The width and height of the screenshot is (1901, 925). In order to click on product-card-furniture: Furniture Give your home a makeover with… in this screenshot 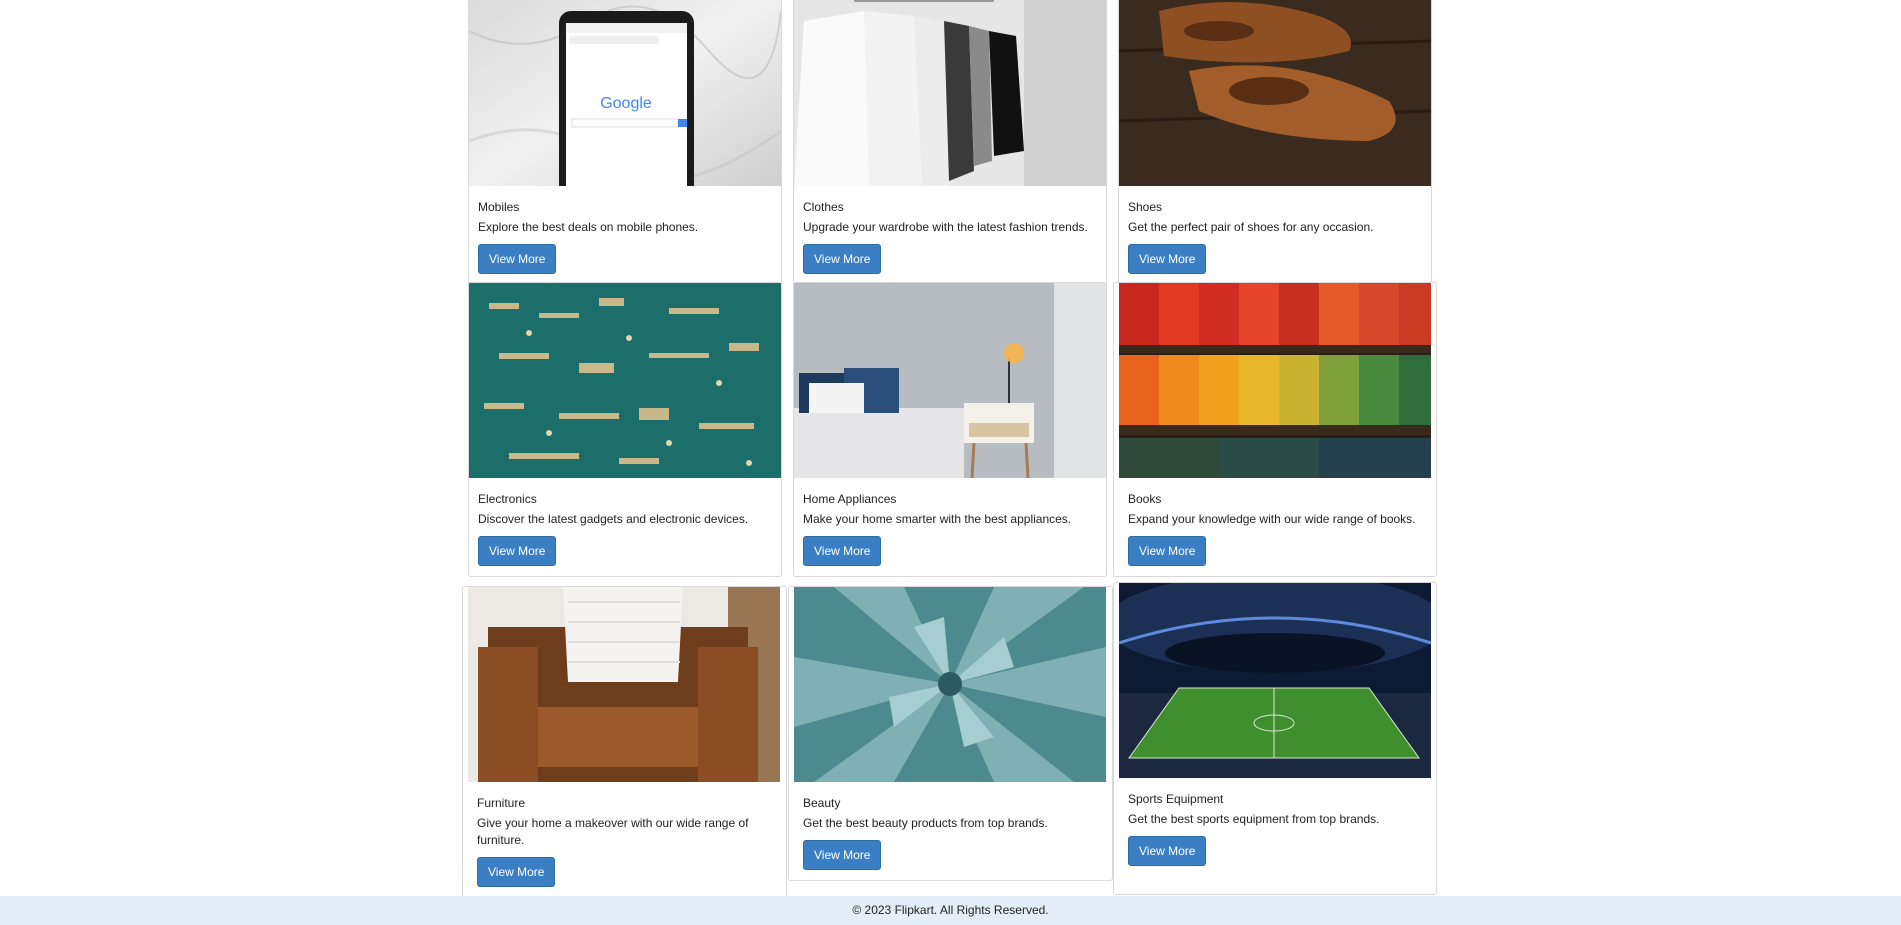, I will do `click(624, 742)`.